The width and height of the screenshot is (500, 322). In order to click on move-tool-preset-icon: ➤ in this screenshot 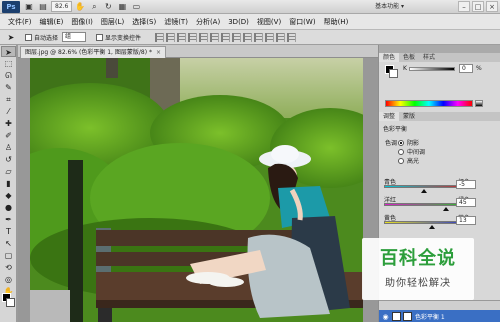, I will do `click(11, 37)`.